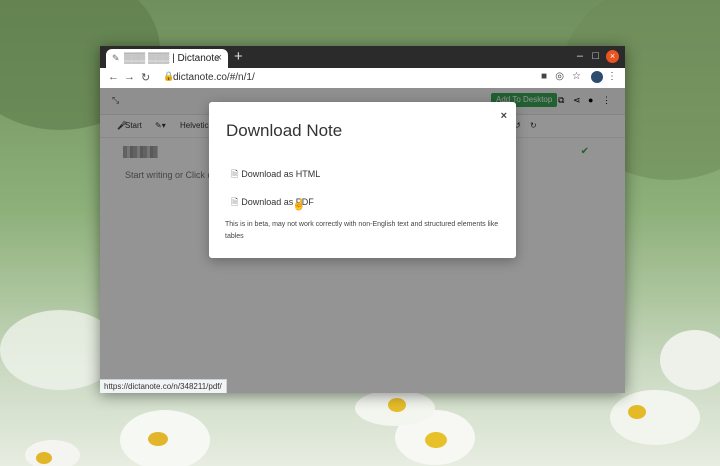 The height and width of the screenshot is (466, 720). I want to click on forward-icon: →, so click(129, 77).